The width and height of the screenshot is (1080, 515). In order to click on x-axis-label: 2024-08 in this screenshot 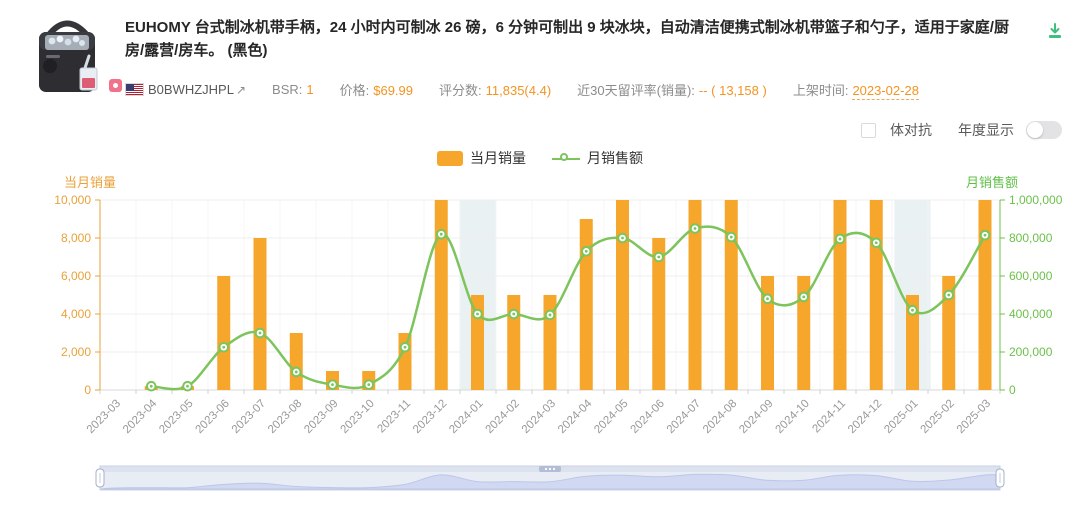, I will do `click(720, 417)`.